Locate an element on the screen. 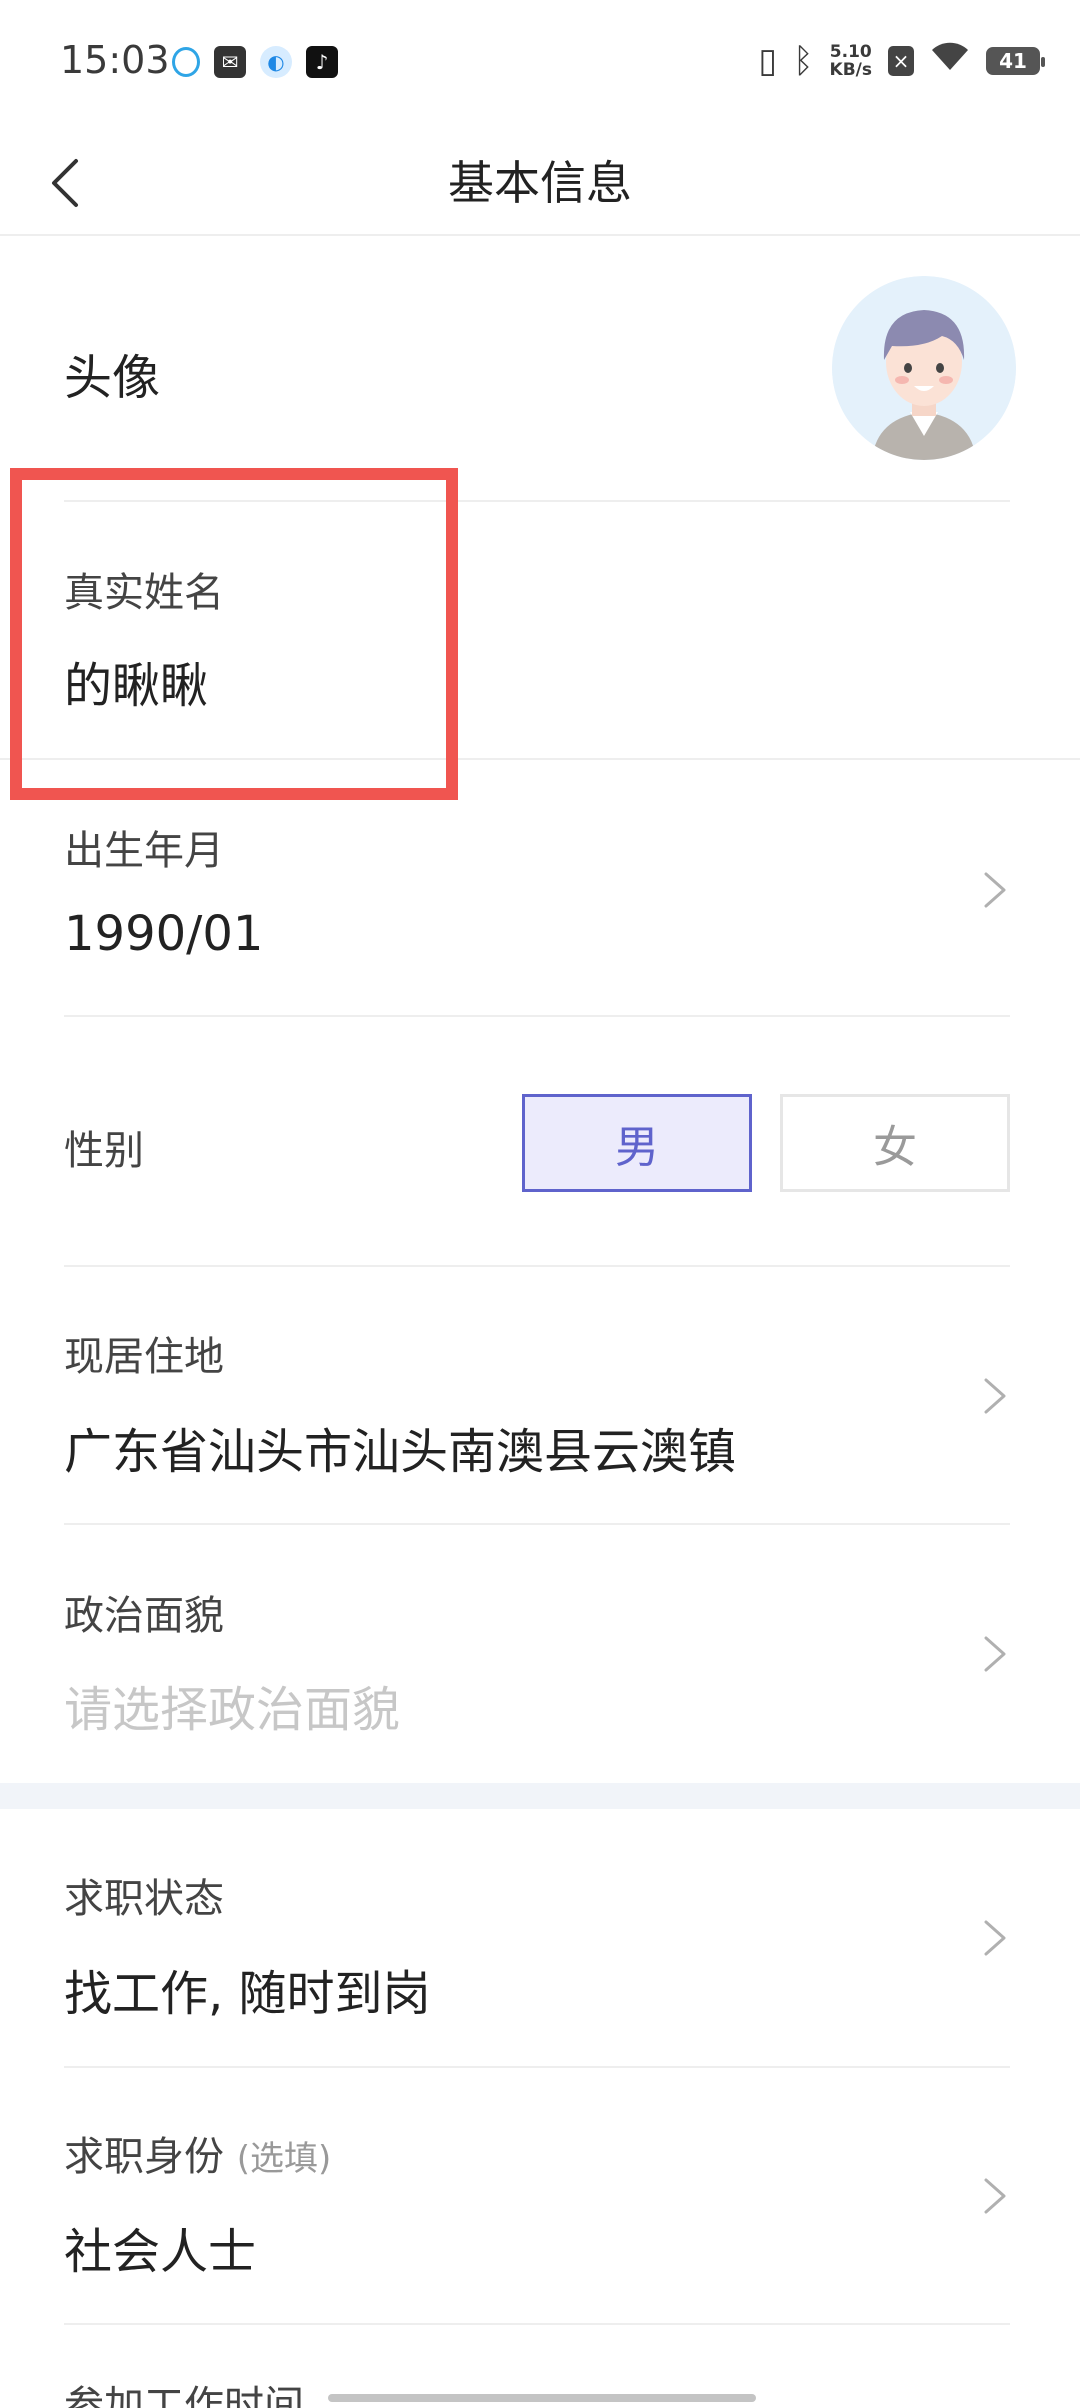  birth-date-label: 出生年月 is located at coordinates (144, 851).